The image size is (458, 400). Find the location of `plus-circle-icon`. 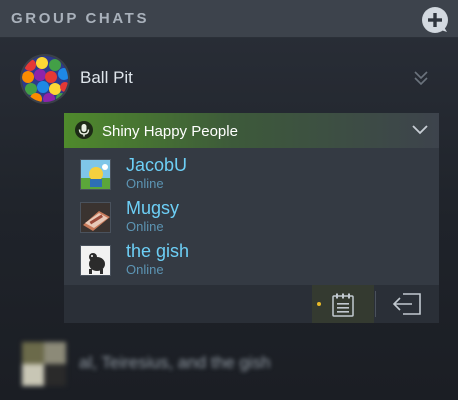

plus-circle-icon is located at coordinates (435, 20).